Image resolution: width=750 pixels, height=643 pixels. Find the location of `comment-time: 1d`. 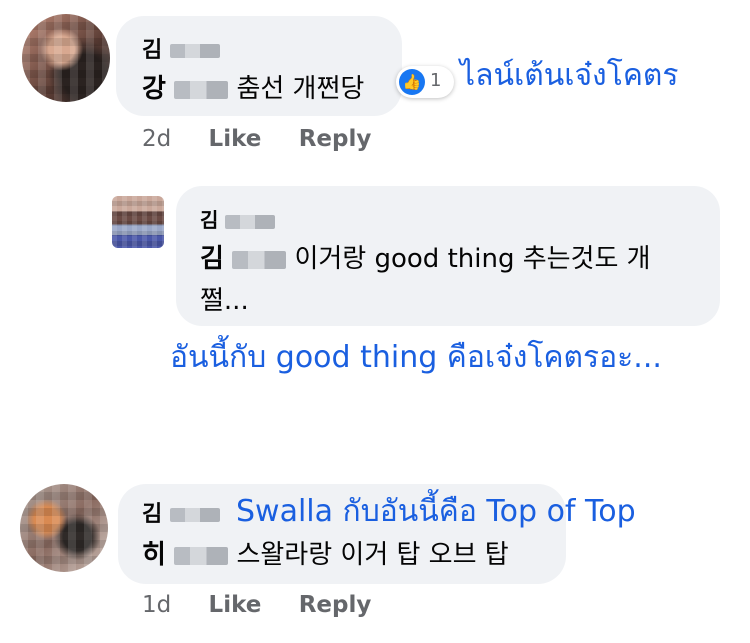

comment-time: 1d is located at coordinates (156, 605).